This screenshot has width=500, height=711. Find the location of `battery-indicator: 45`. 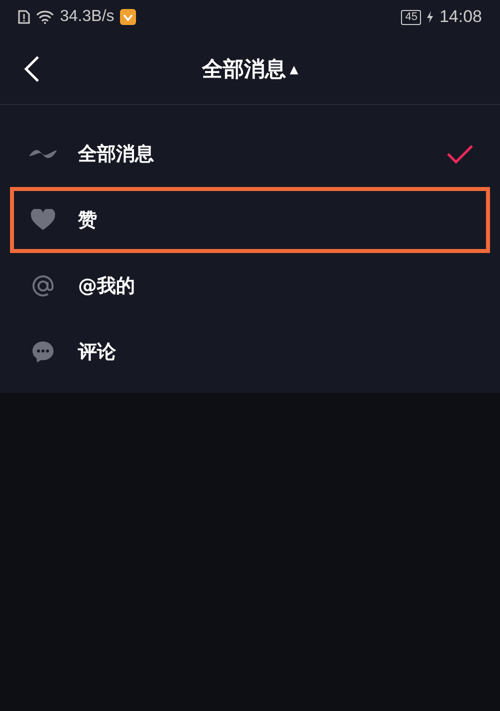

battery-indicator: 45 is located at coordinates (411, 17).